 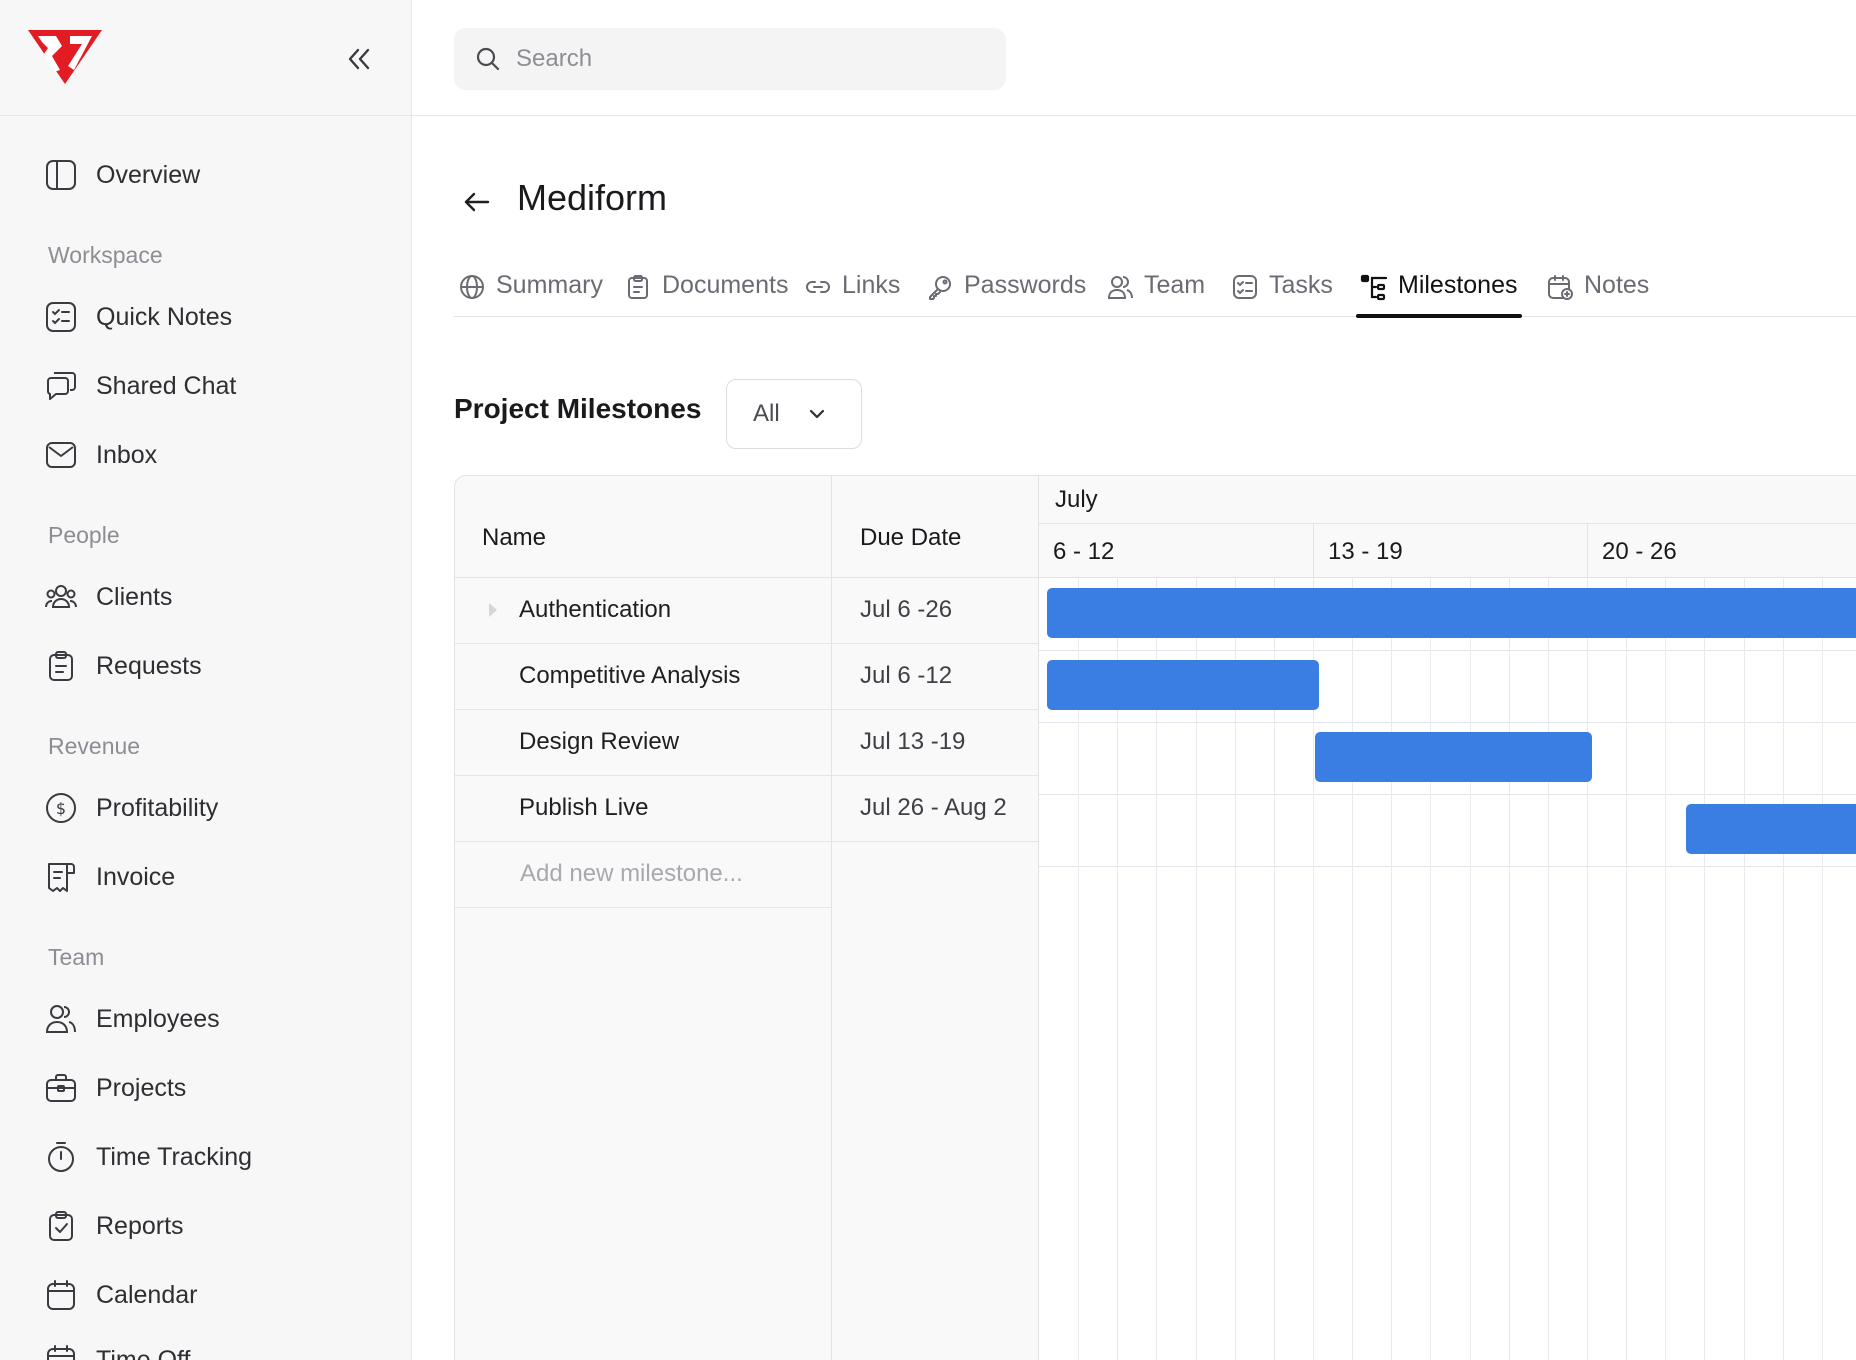 I want to click on sidebar-item-label: Employees, so click(x=158, y=1018).